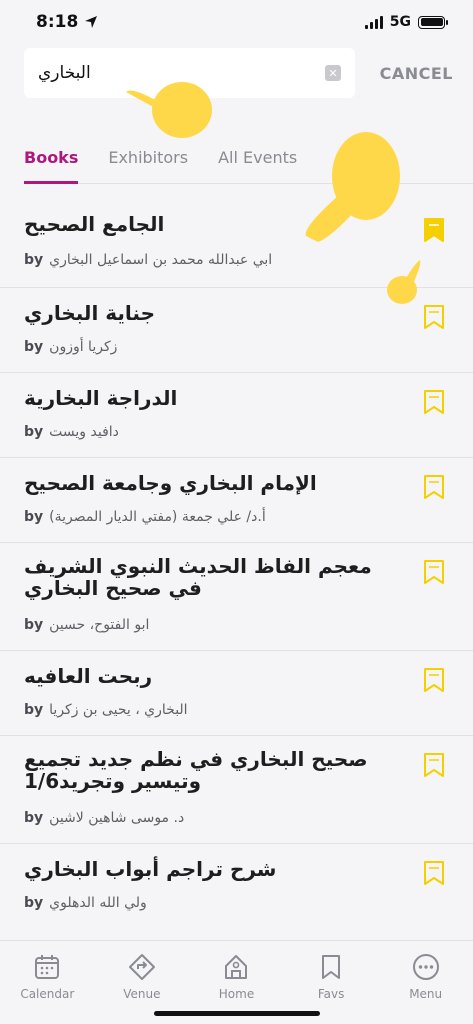 The width and height of the screenshot is (473, 1024). What do you see at coordinates (425, 967) in the screenshot?
I see `menu-dots-icon` at bounding box center [425, 967].